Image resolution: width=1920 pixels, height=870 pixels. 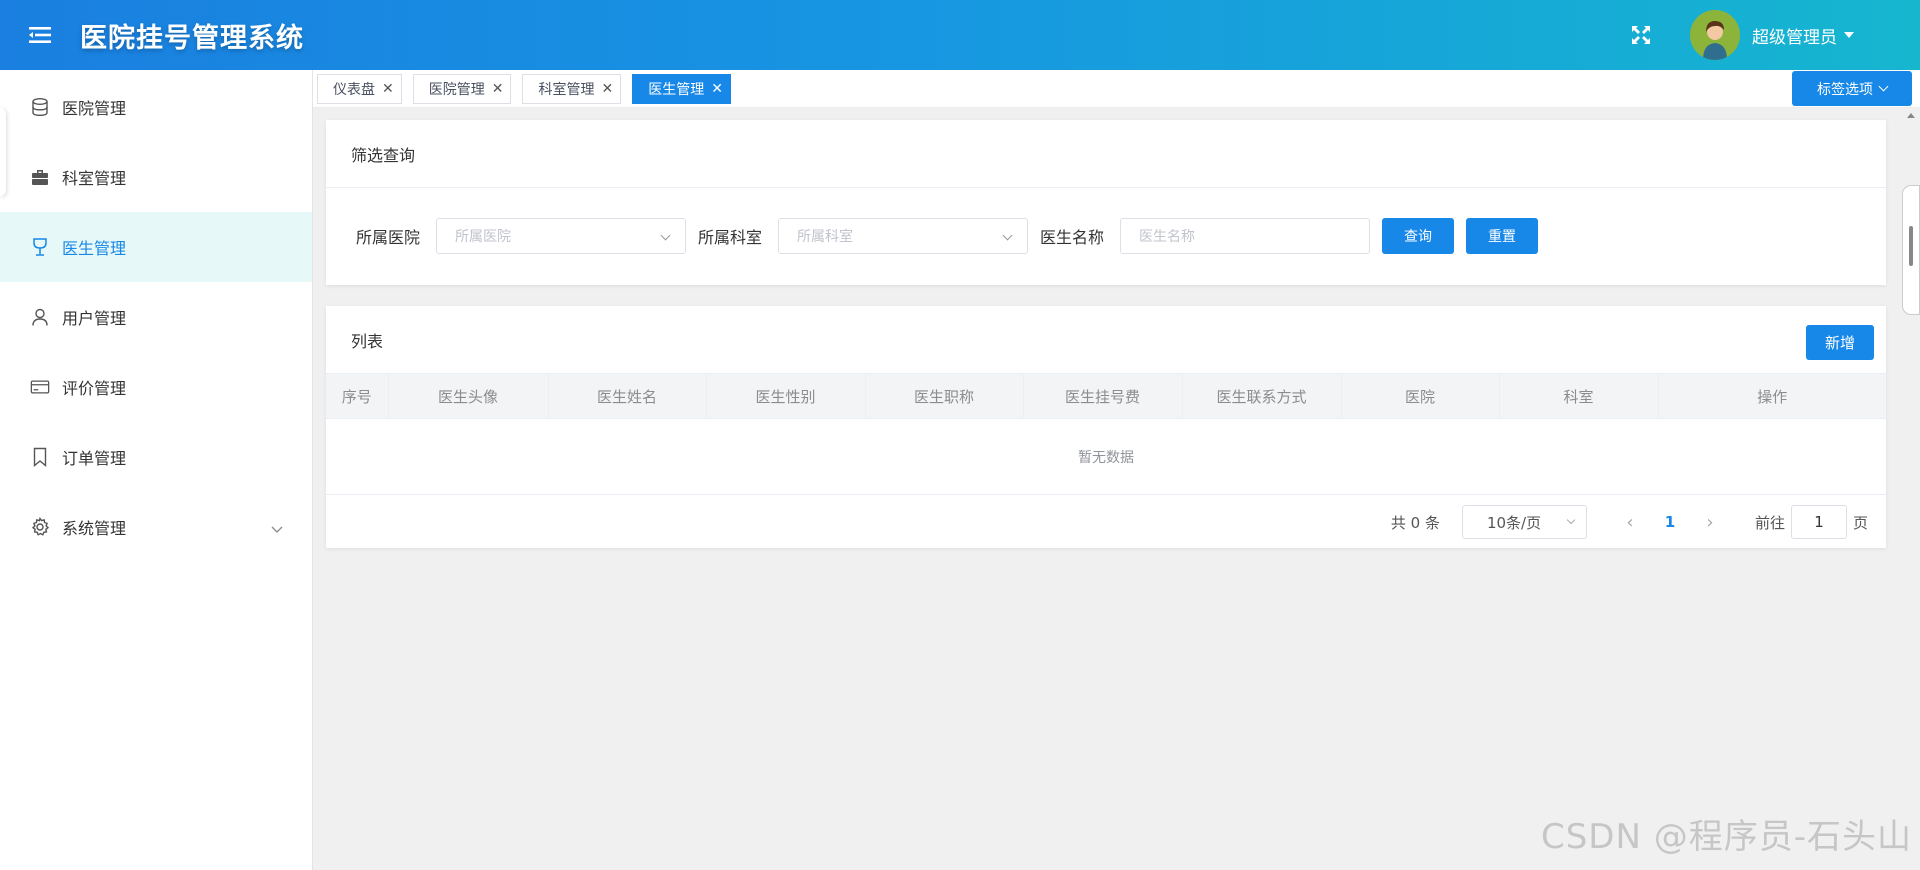 What do you see at coordinates (1502, 236) in the screenshot?
I see `reset-button: 重置` at bounding box center [1502, 236].